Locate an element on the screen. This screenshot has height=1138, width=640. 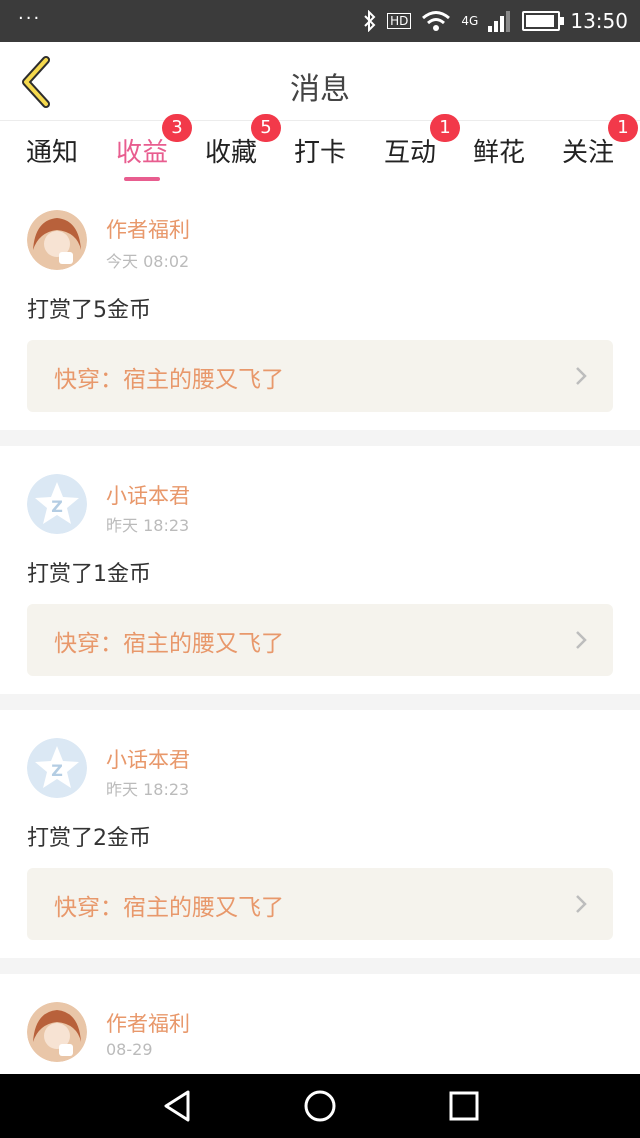
system-nav-bar is located at coordinates (320, 1106).